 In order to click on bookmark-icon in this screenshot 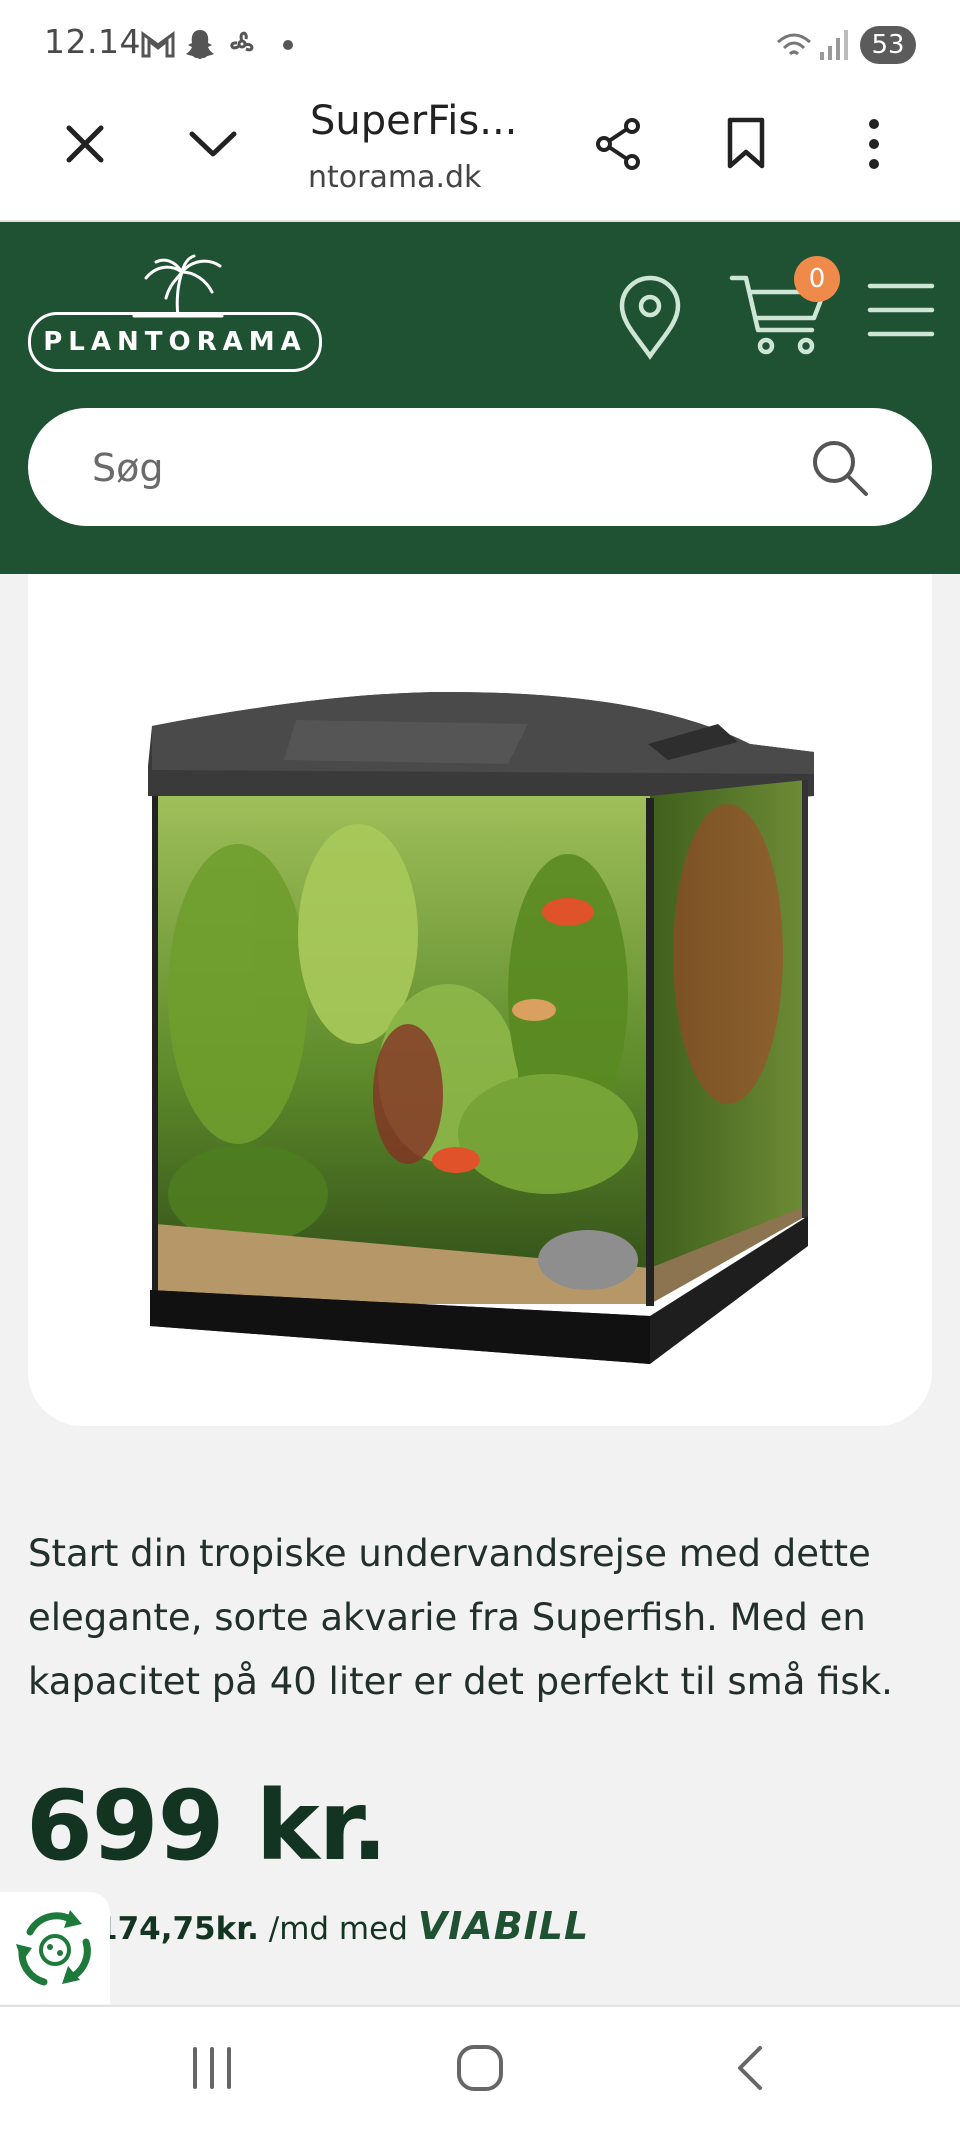, I will do `click(746, 143)`.